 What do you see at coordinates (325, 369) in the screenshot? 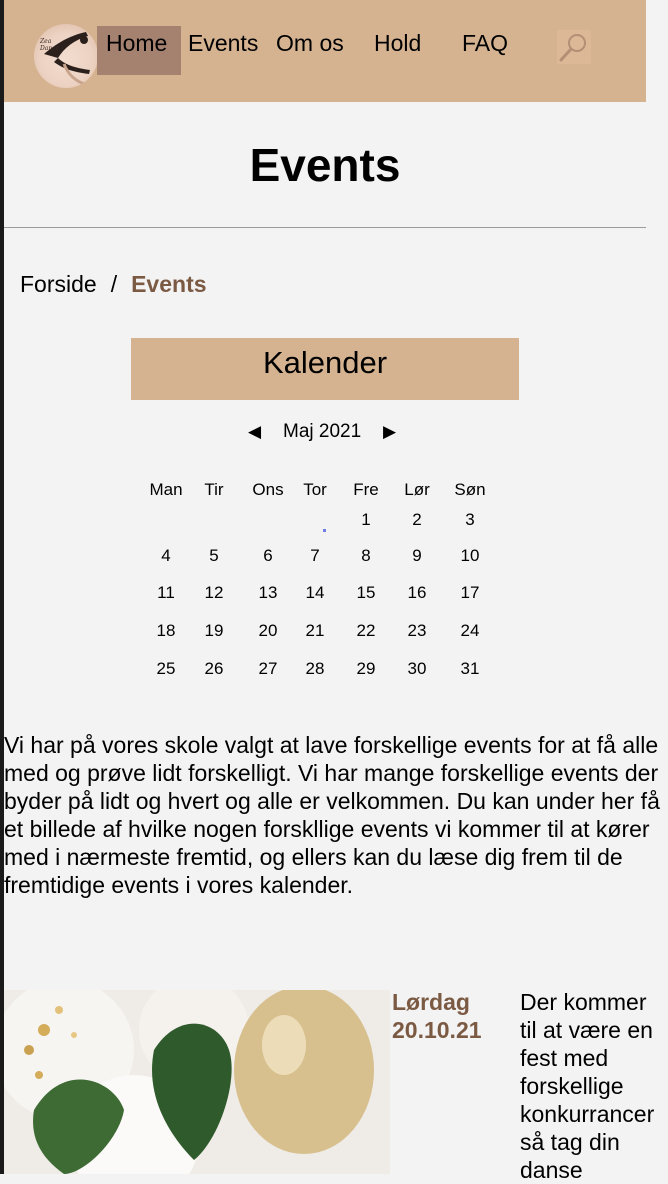
I see `calendar-title: Kalender` at bounding box center [325, 369].